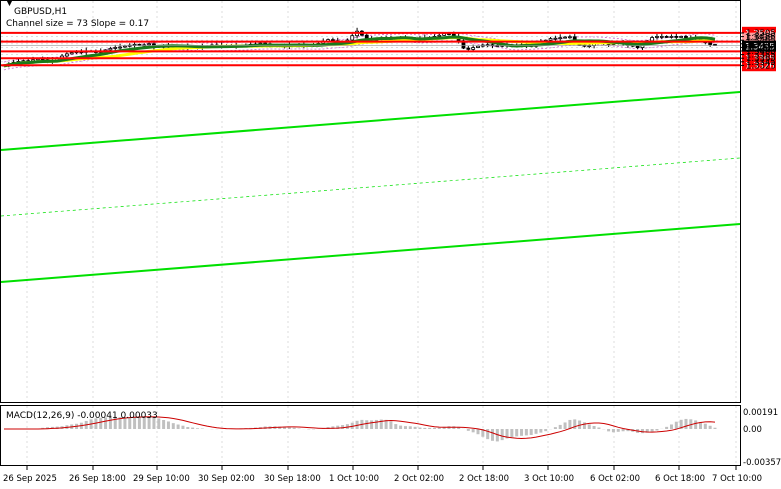  I want to click on time-tick-label: 30 Sep 02:00, so click(226, 479).